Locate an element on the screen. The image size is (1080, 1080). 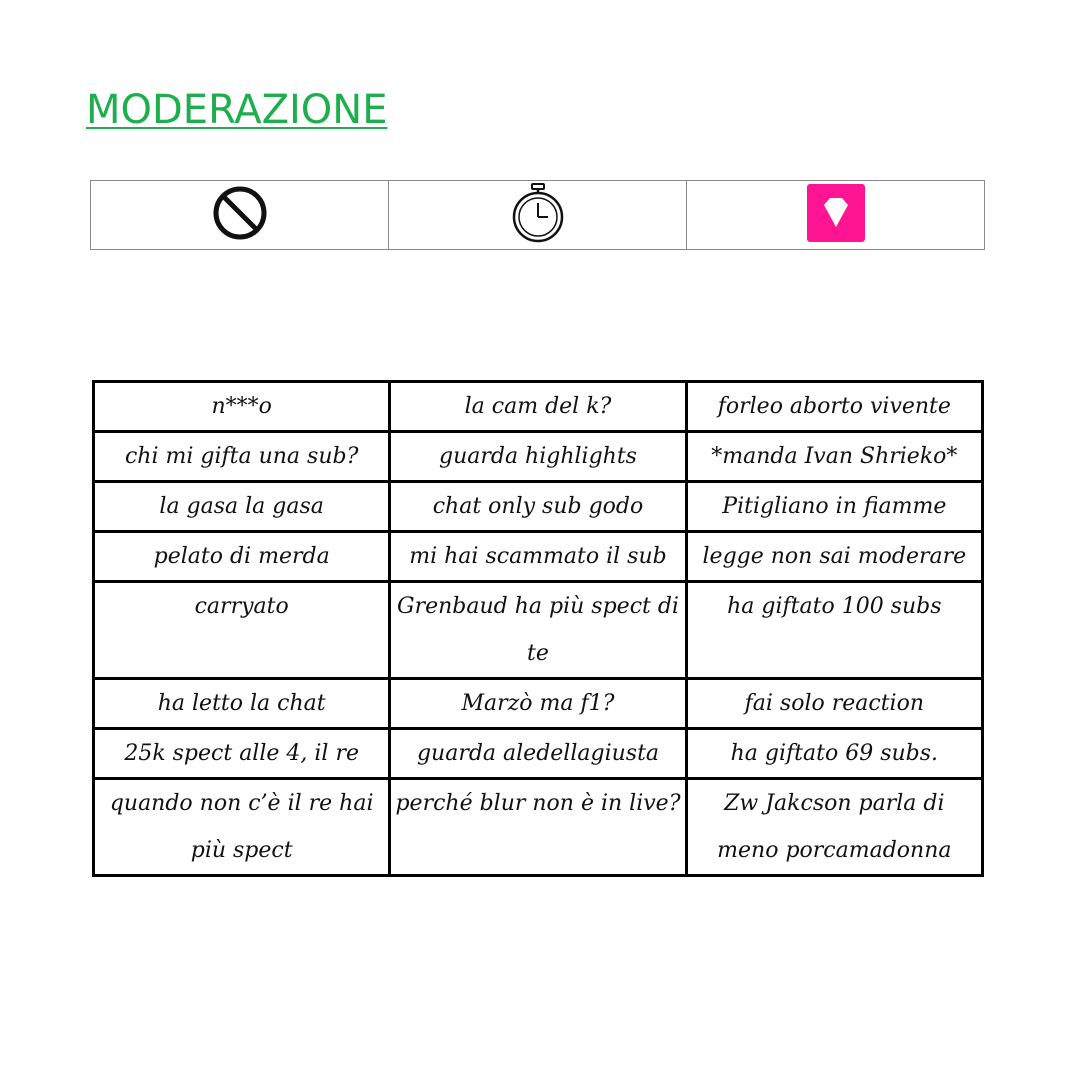
phrase-cell: mi hai scammato il sub is located at coordinates (538, 556).